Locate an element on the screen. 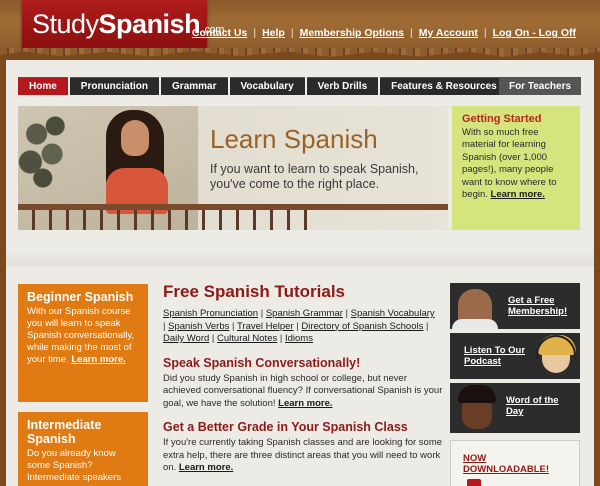 The height and width of the screenshot is (486, 600). link-directory-spanish-schools: Directory of Spanish Schools is located at coordinates (362, 326).